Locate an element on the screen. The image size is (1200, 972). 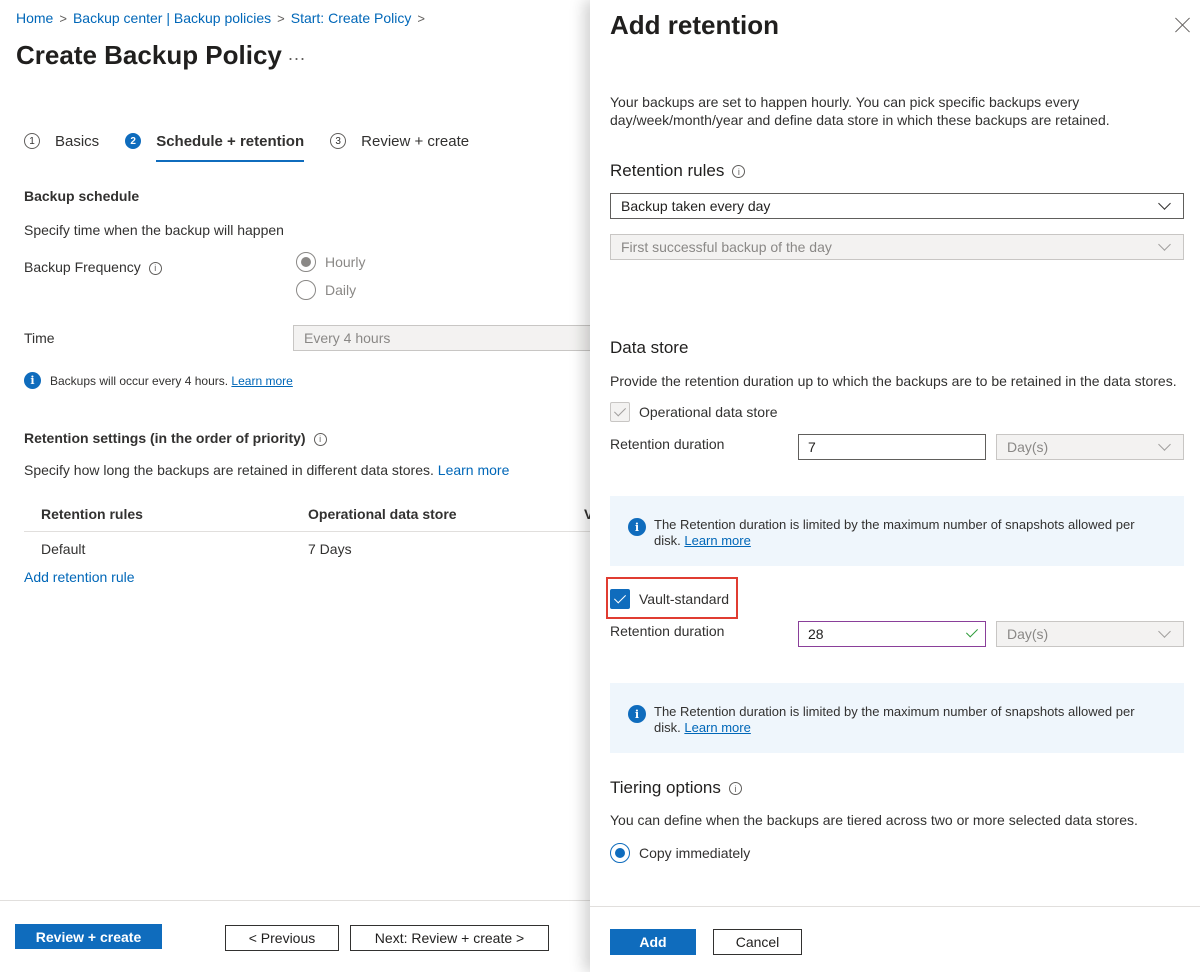
vault-duration-input: 28 is located at coordinates (892, 634).